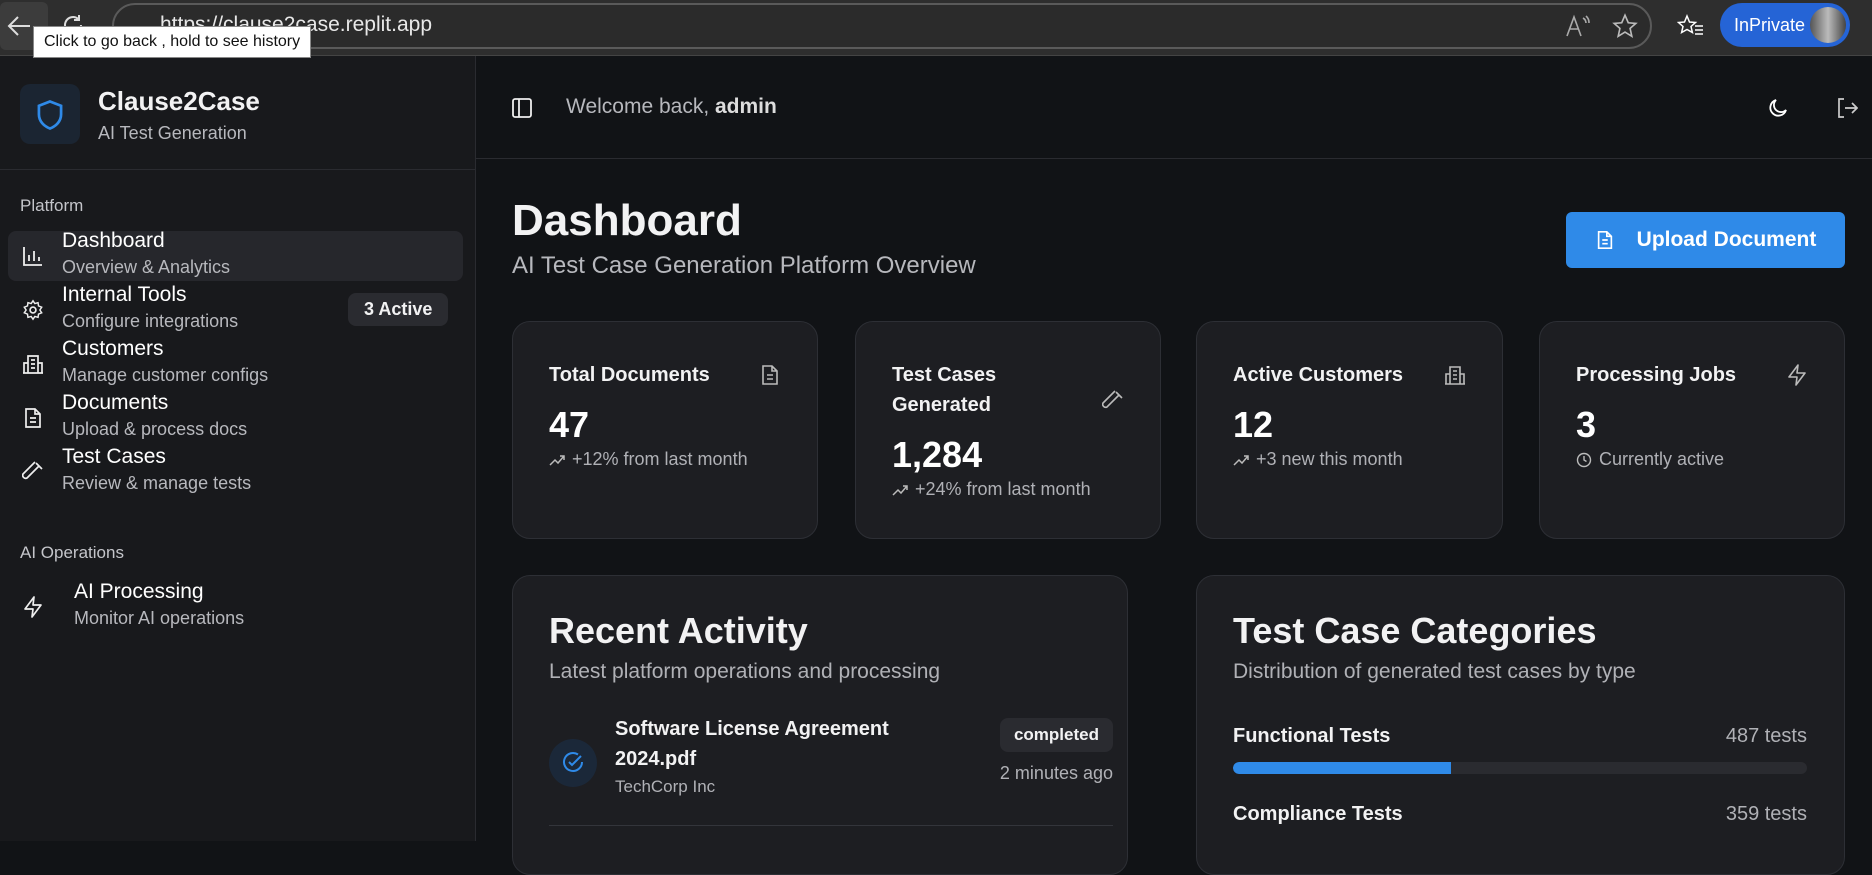 The height and width of the screenshot is (875, 1872). I want to click on panel-left-icon, so click(522, 108).